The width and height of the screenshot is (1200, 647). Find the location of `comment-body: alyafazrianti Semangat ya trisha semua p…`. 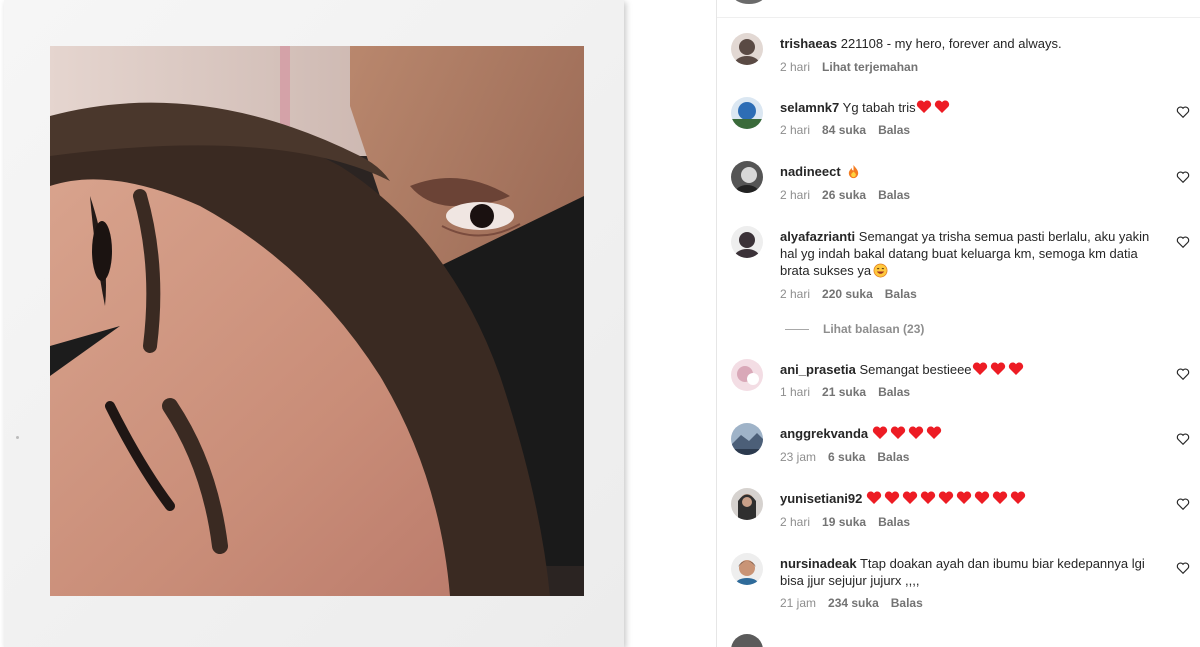

comment-body: alyafazrianti Semangat ya trisha semua p… is located at coordinates (972, 253).